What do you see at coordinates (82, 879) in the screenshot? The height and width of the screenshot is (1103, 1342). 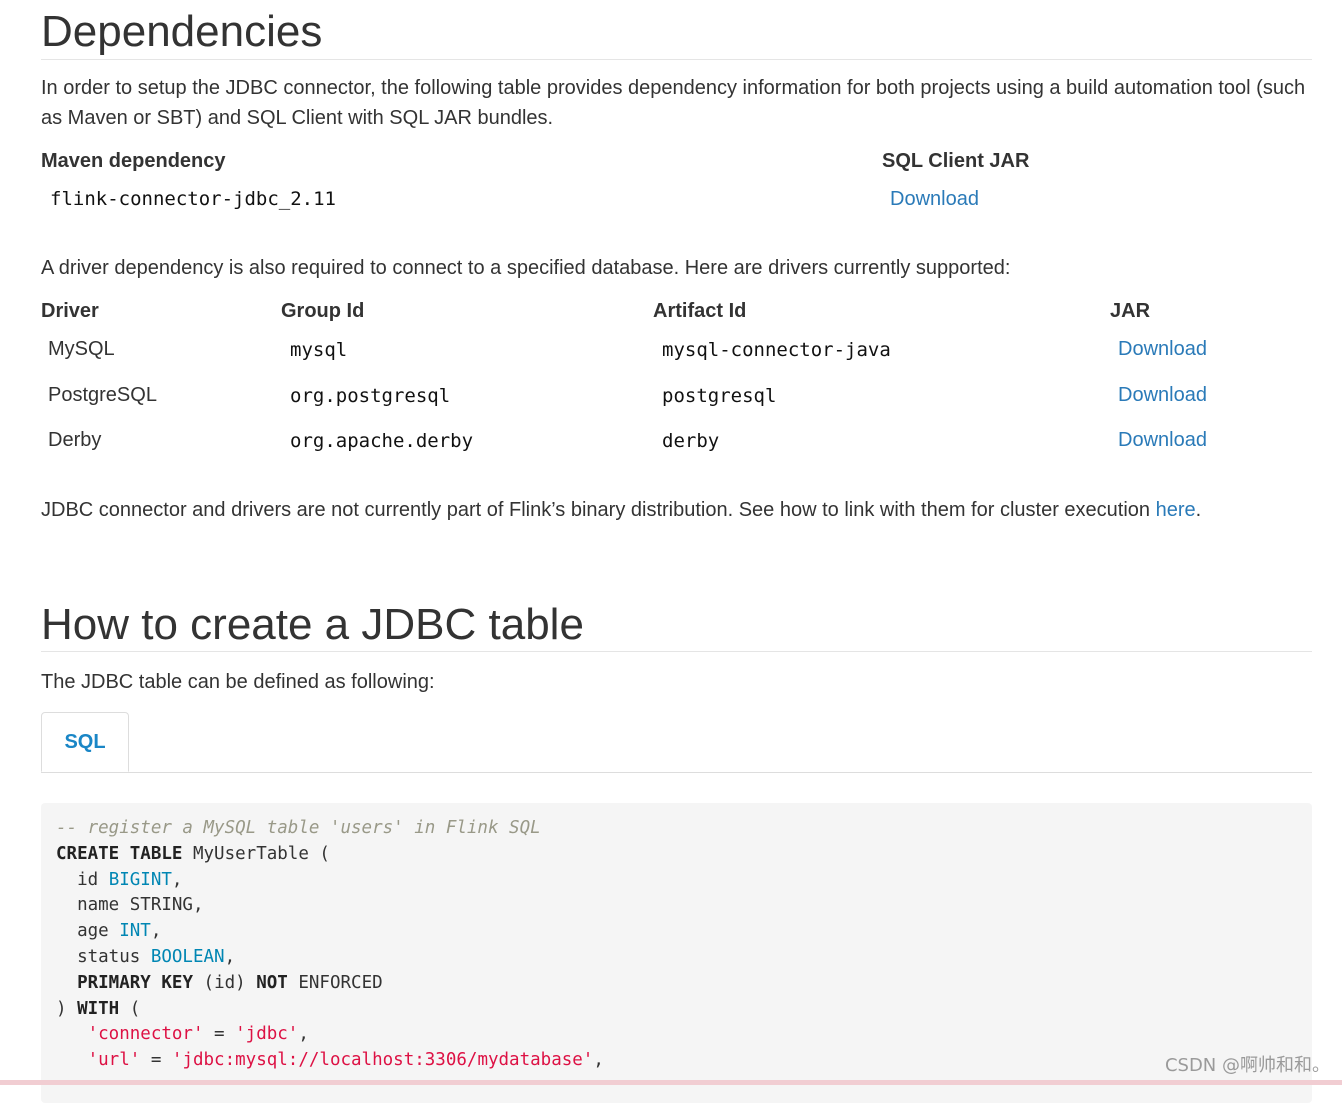 I see `code-token: id` at bounding box center [82, 879].